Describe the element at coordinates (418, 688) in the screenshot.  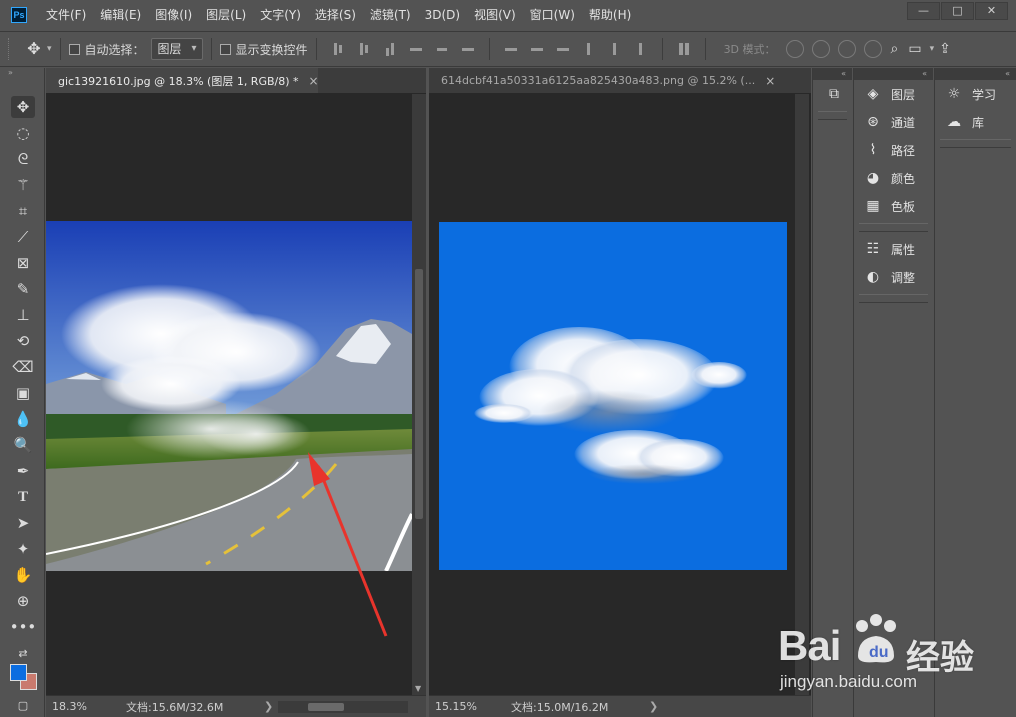
I see `scroll-down-icon: ▼` at that location.